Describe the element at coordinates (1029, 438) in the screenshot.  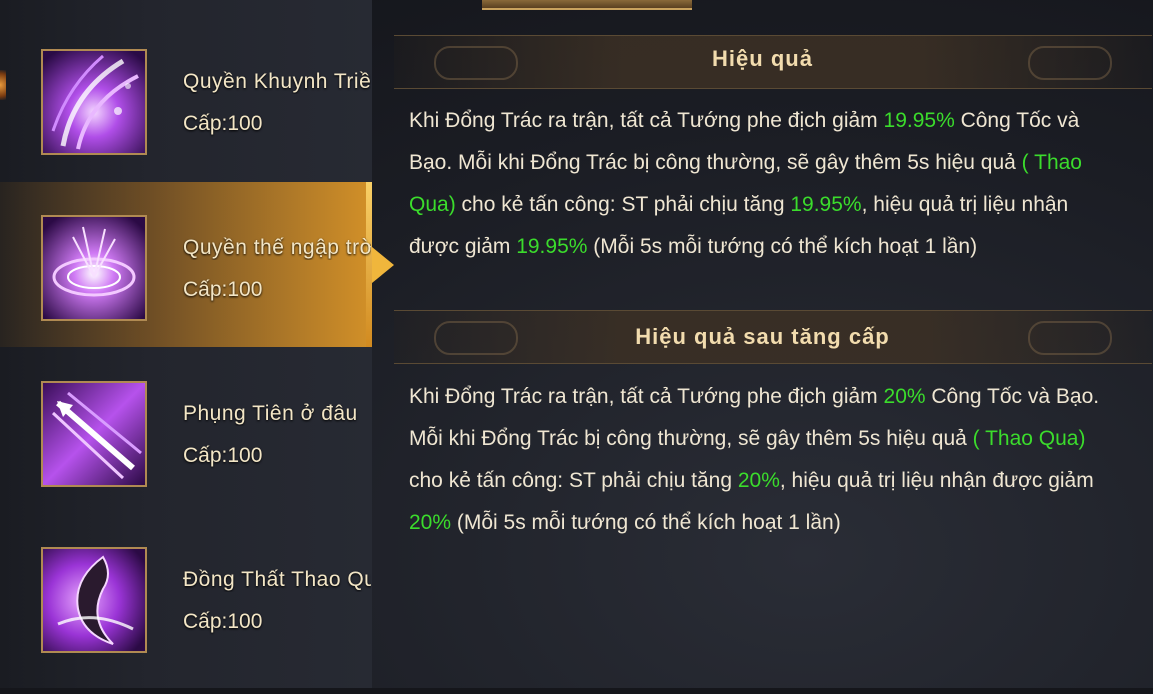
I see `upgrade-status-name: ( Thao Qua)` at that location.